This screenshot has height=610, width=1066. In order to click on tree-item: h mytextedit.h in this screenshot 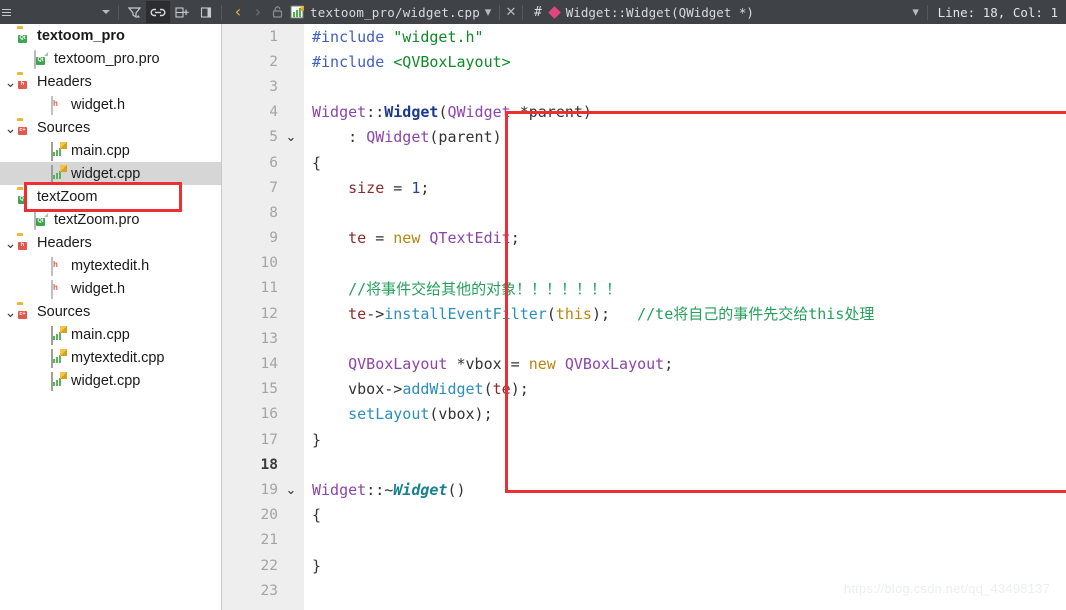, I will do `click(110, 265)`.